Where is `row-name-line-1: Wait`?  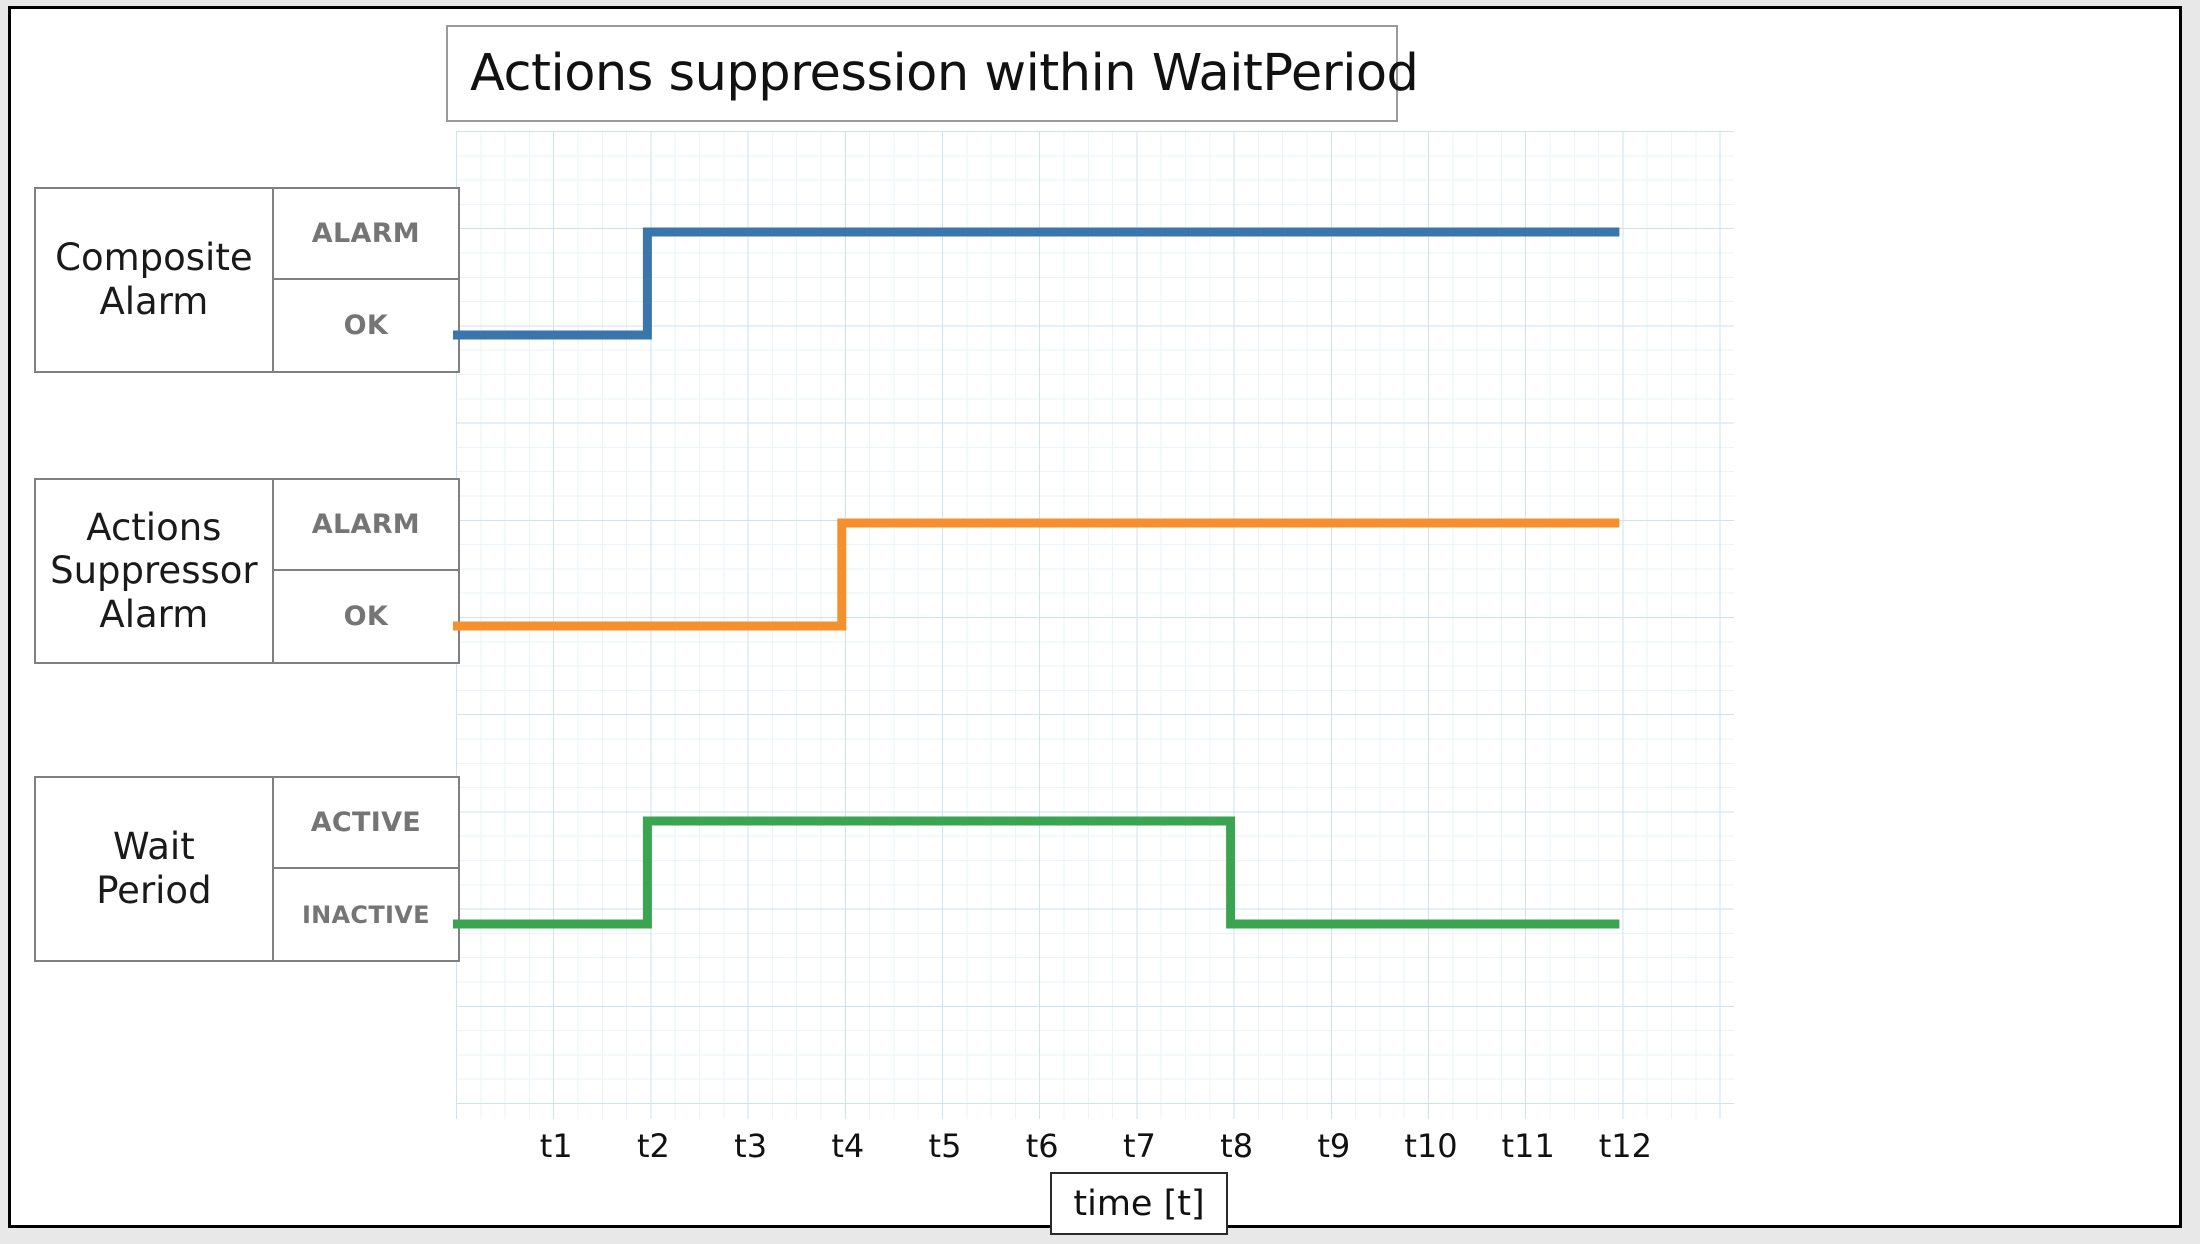 row-name-line-1: Wait is located at coordinates (154, 847).